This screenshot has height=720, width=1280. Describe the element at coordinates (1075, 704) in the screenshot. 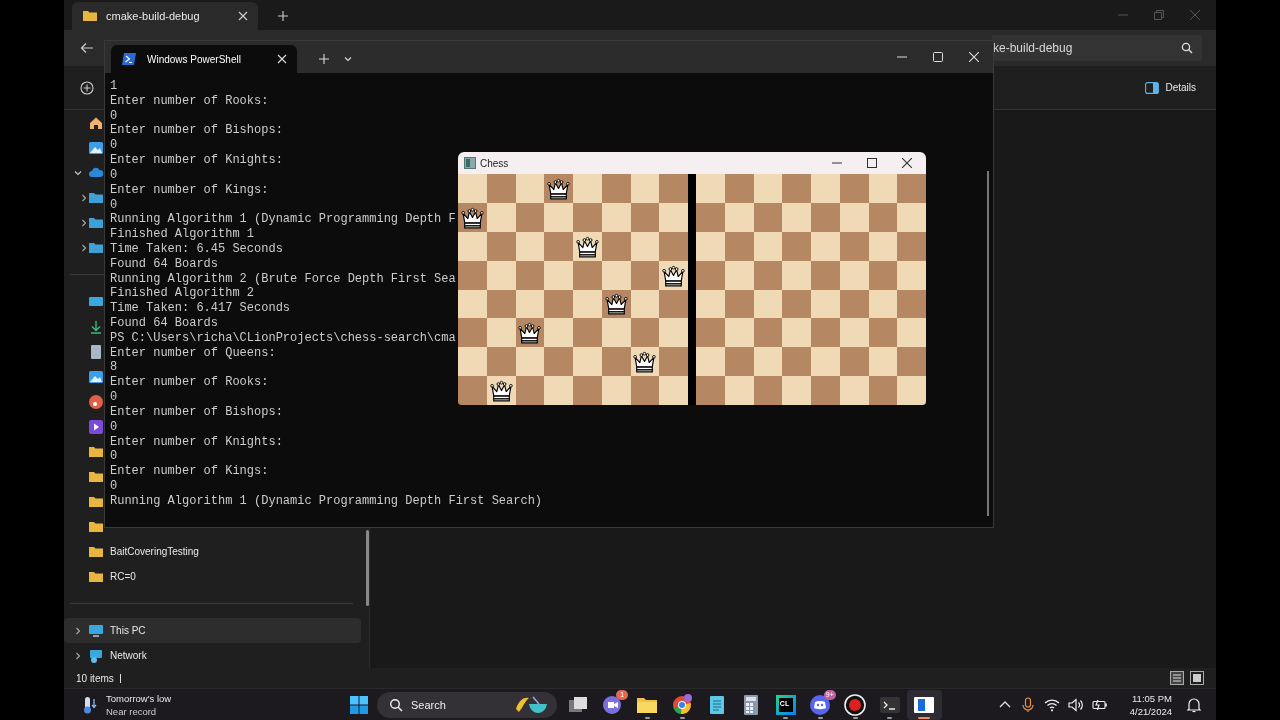

I see `volume-icon` at that location.